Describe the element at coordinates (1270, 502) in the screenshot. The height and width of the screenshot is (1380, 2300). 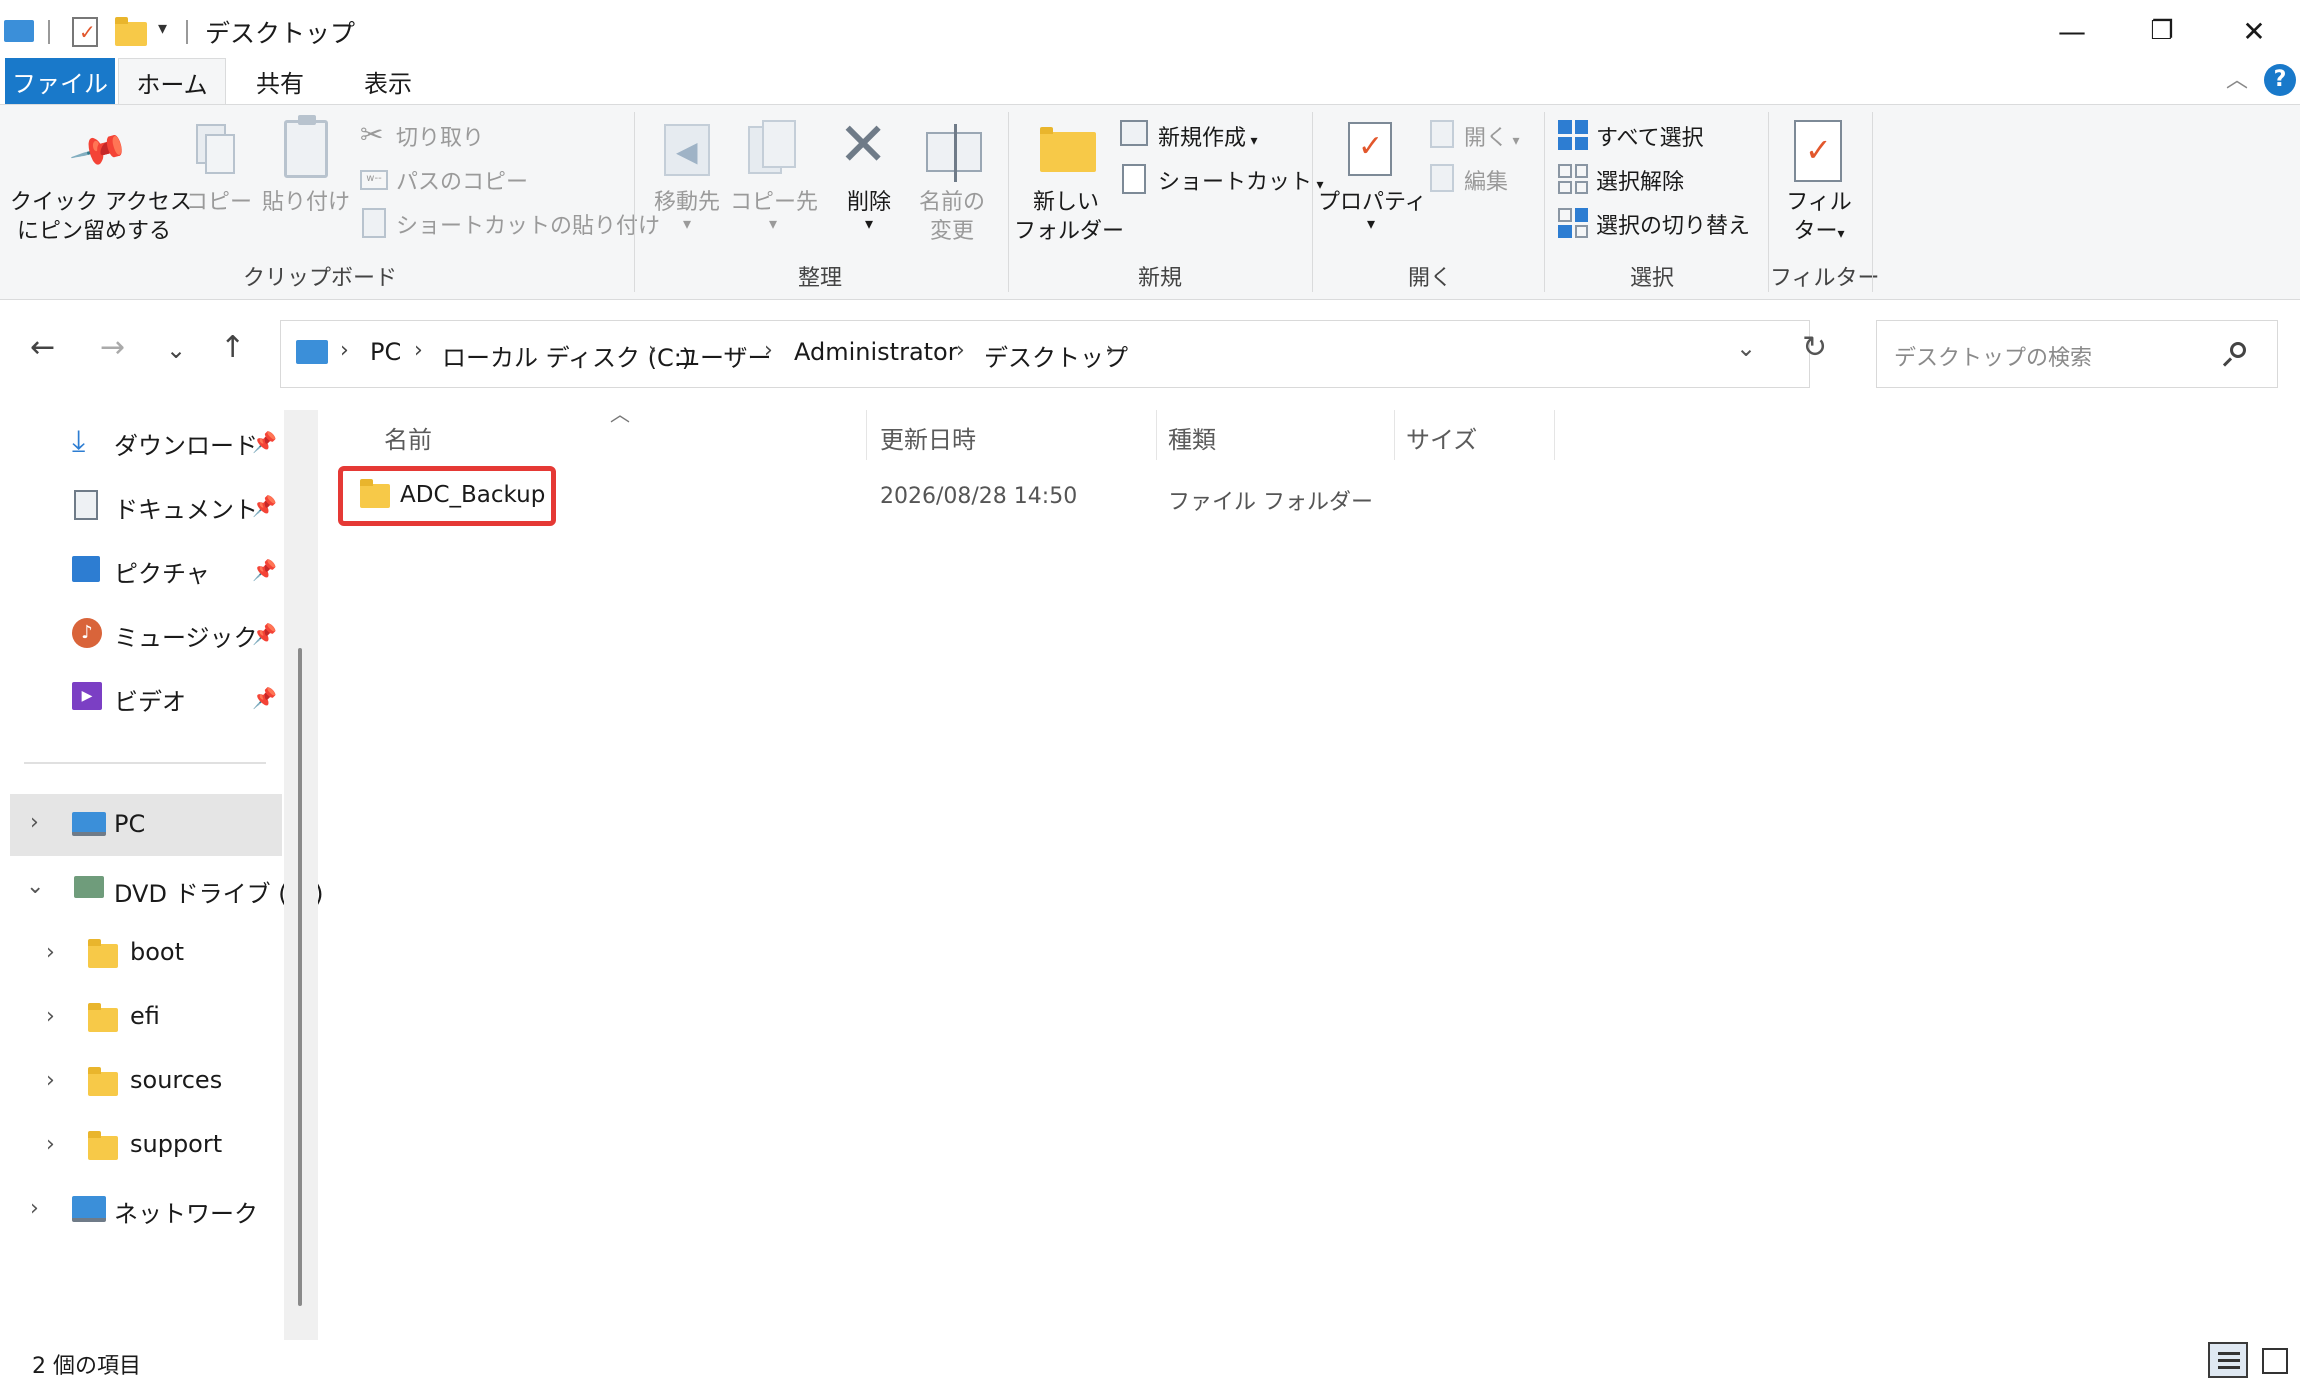
I see `file-type: ファイル フォルダー` at that location.